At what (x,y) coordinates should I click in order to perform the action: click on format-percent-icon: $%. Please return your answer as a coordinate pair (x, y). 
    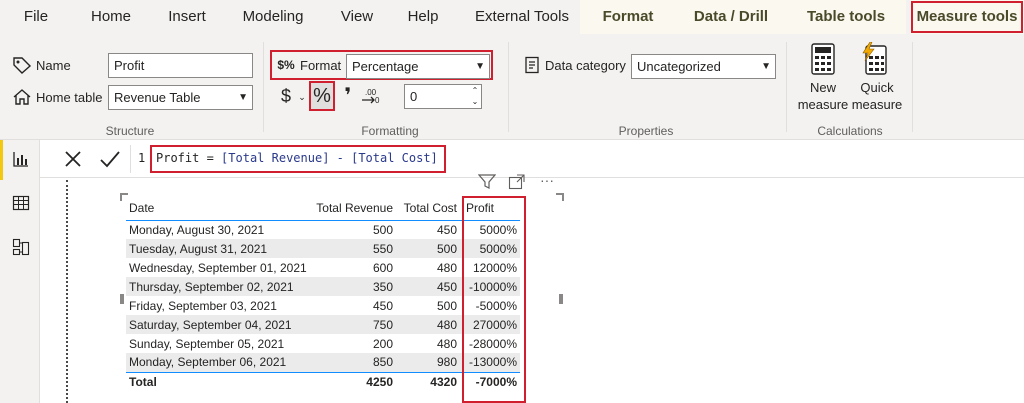
    Looking at the image, I should click on (286, 65).